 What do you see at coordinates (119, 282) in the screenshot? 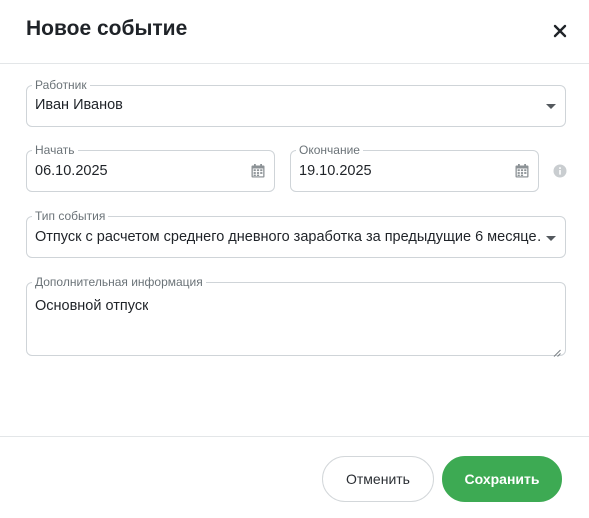
I see `additional-info-label: Дополнительная информация` at bounding box center [119, 282].